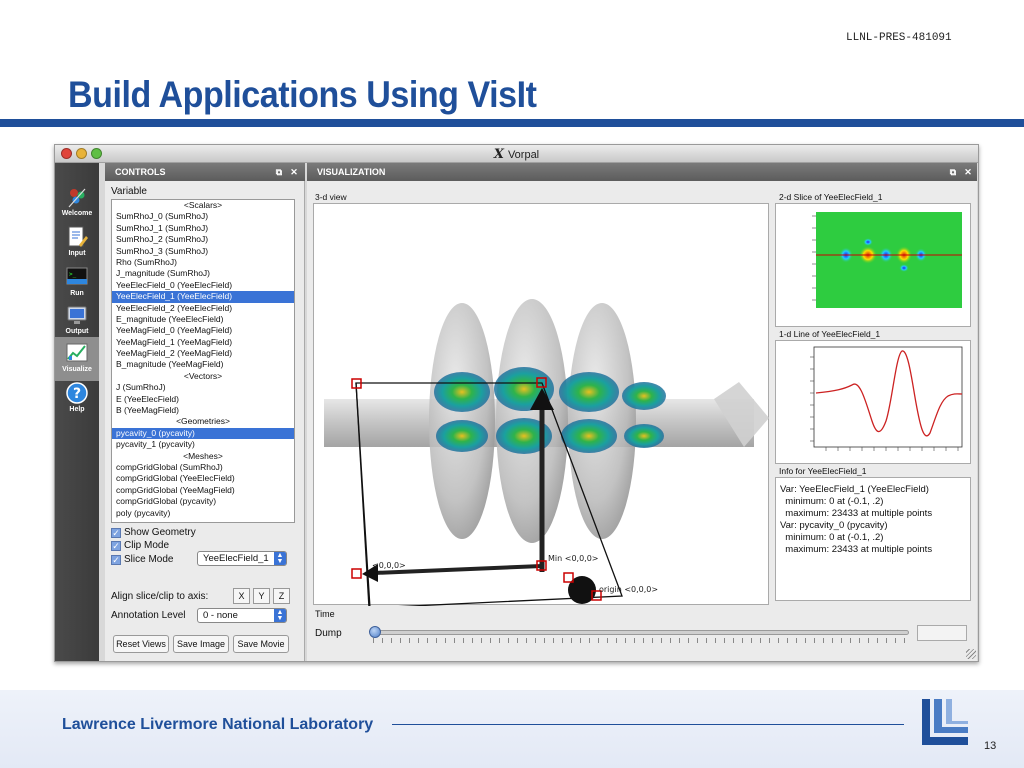  Describe the element at coordinates (78, 236) in the screenshot. I see `input-icon` at that location.